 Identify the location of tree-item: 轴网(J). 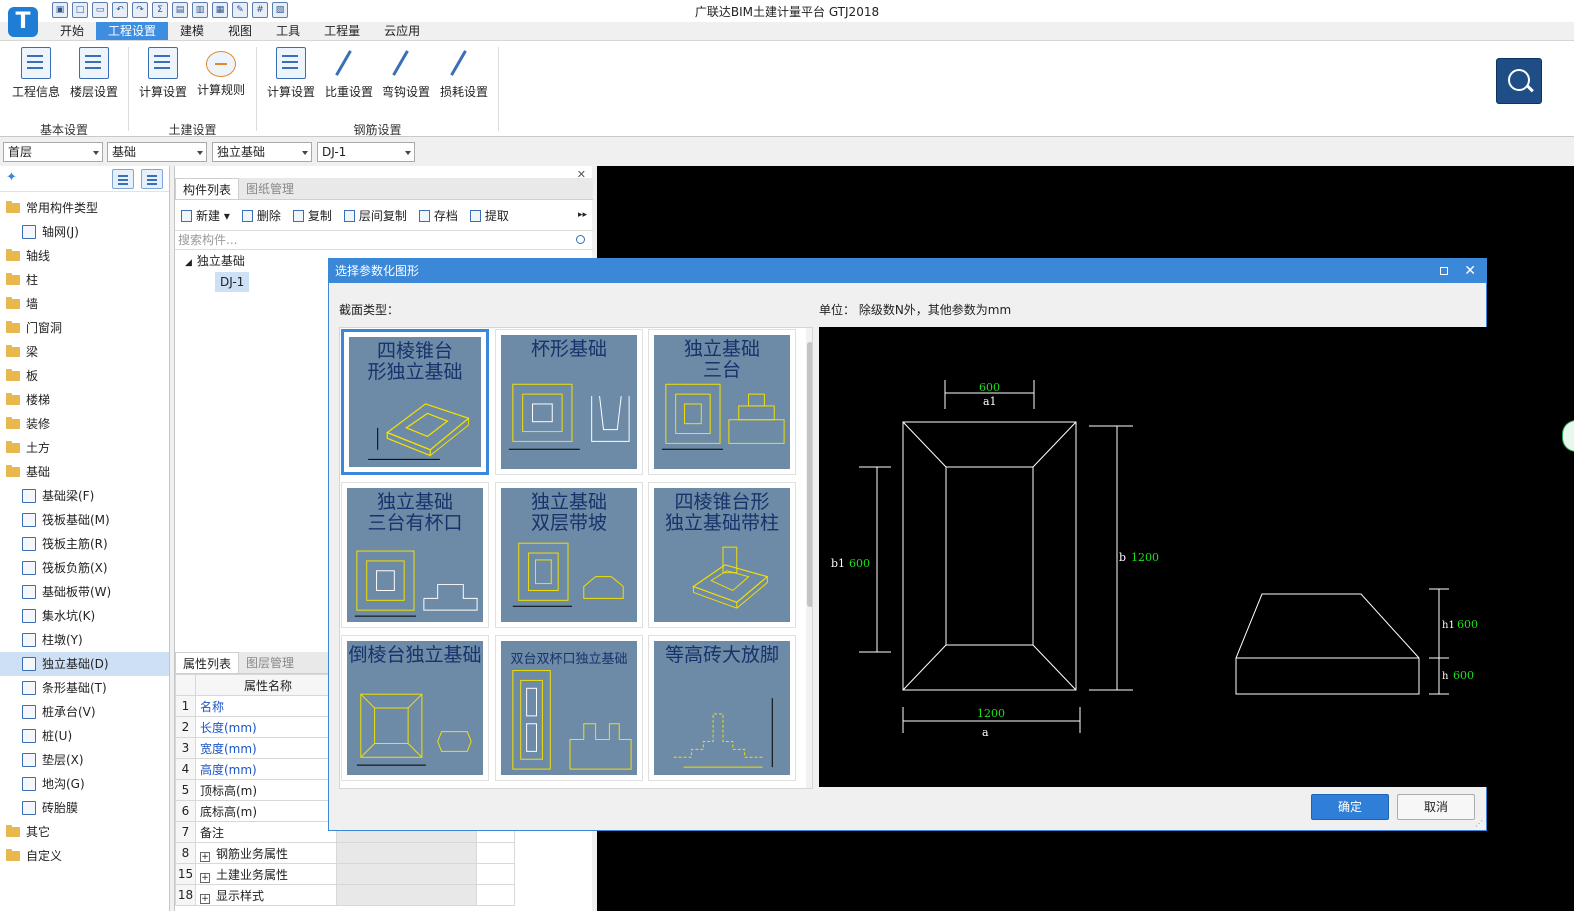
(84, 232).